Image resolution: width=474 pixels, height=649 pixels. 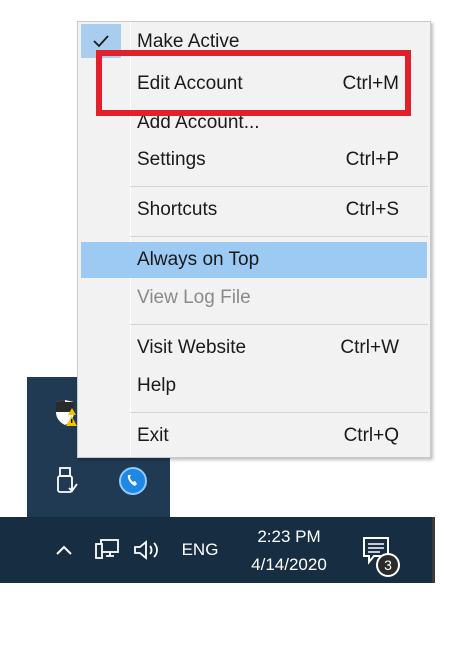 I want to click on language-indicator: ENG, so click(x=200, y=550).